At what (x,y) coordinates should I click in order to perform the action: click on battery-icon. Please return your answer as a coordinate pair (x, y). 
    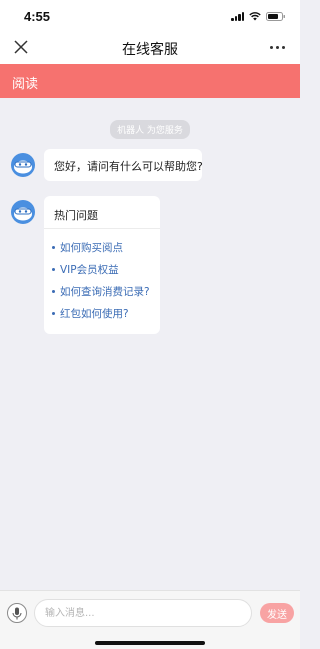
    Looking at the image, I should click on (276, 16).